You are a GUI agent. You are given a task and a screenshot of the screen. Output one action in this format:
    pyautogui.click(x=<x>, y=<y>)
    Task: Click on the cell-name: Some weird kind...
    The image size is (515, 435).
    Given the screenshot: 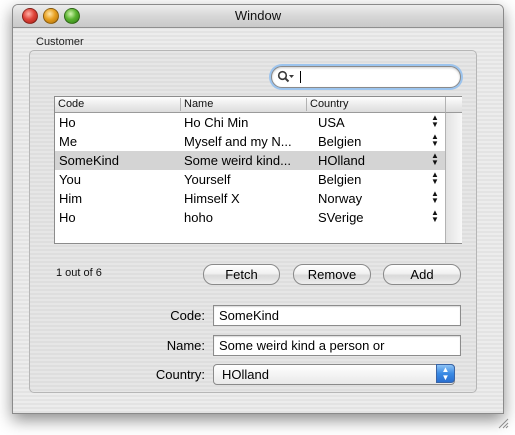 What is the action you would take?
    pyautogui.click(x=237, y=160)
    